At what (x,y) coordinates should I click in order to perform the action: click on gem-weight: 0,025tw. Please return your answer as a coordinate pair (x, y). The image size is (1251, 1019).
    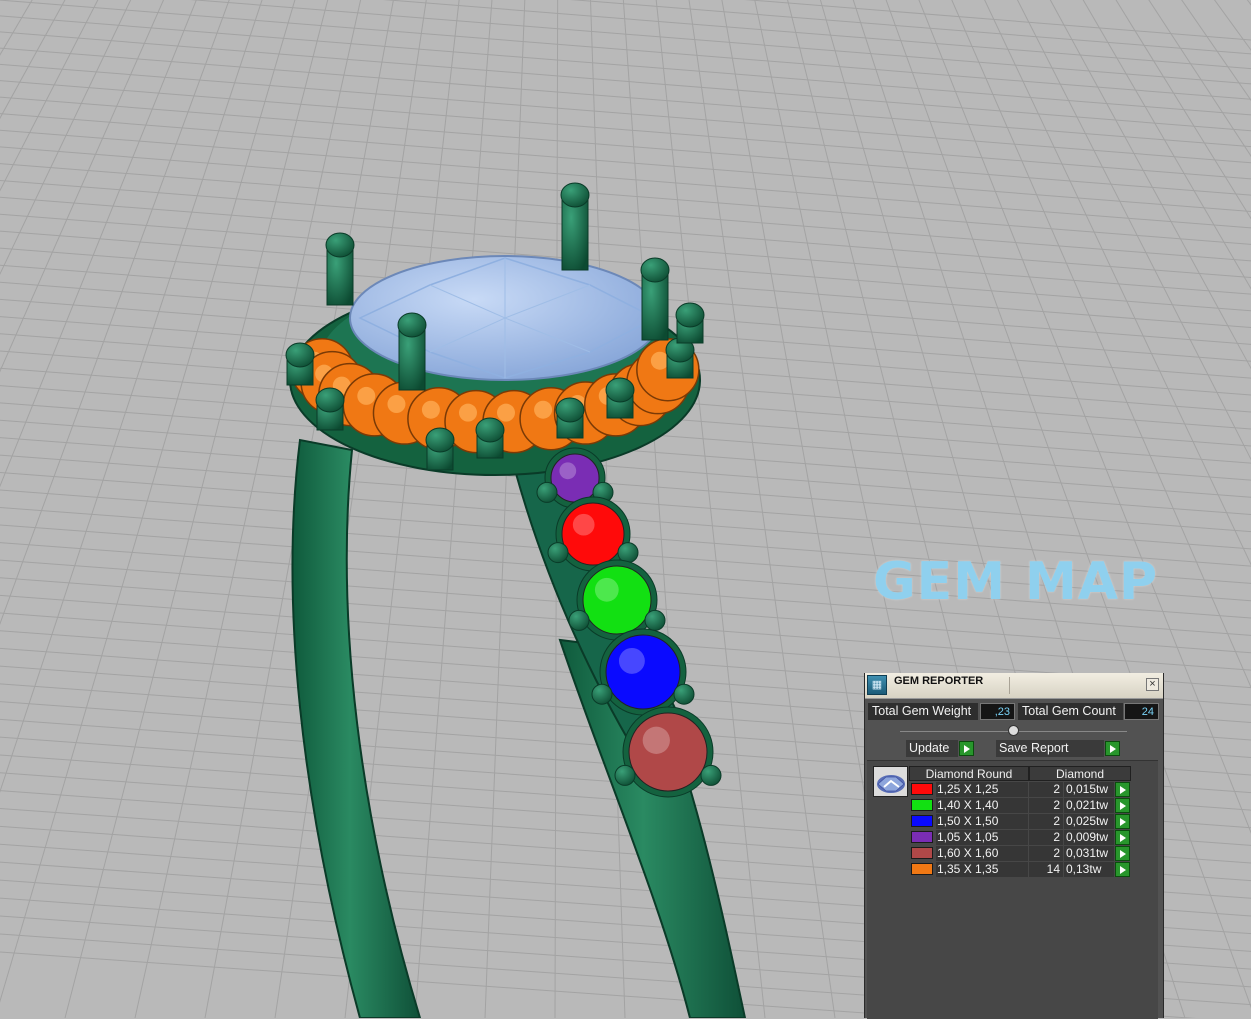
    Looking at the image, I should click on (1089, 821).